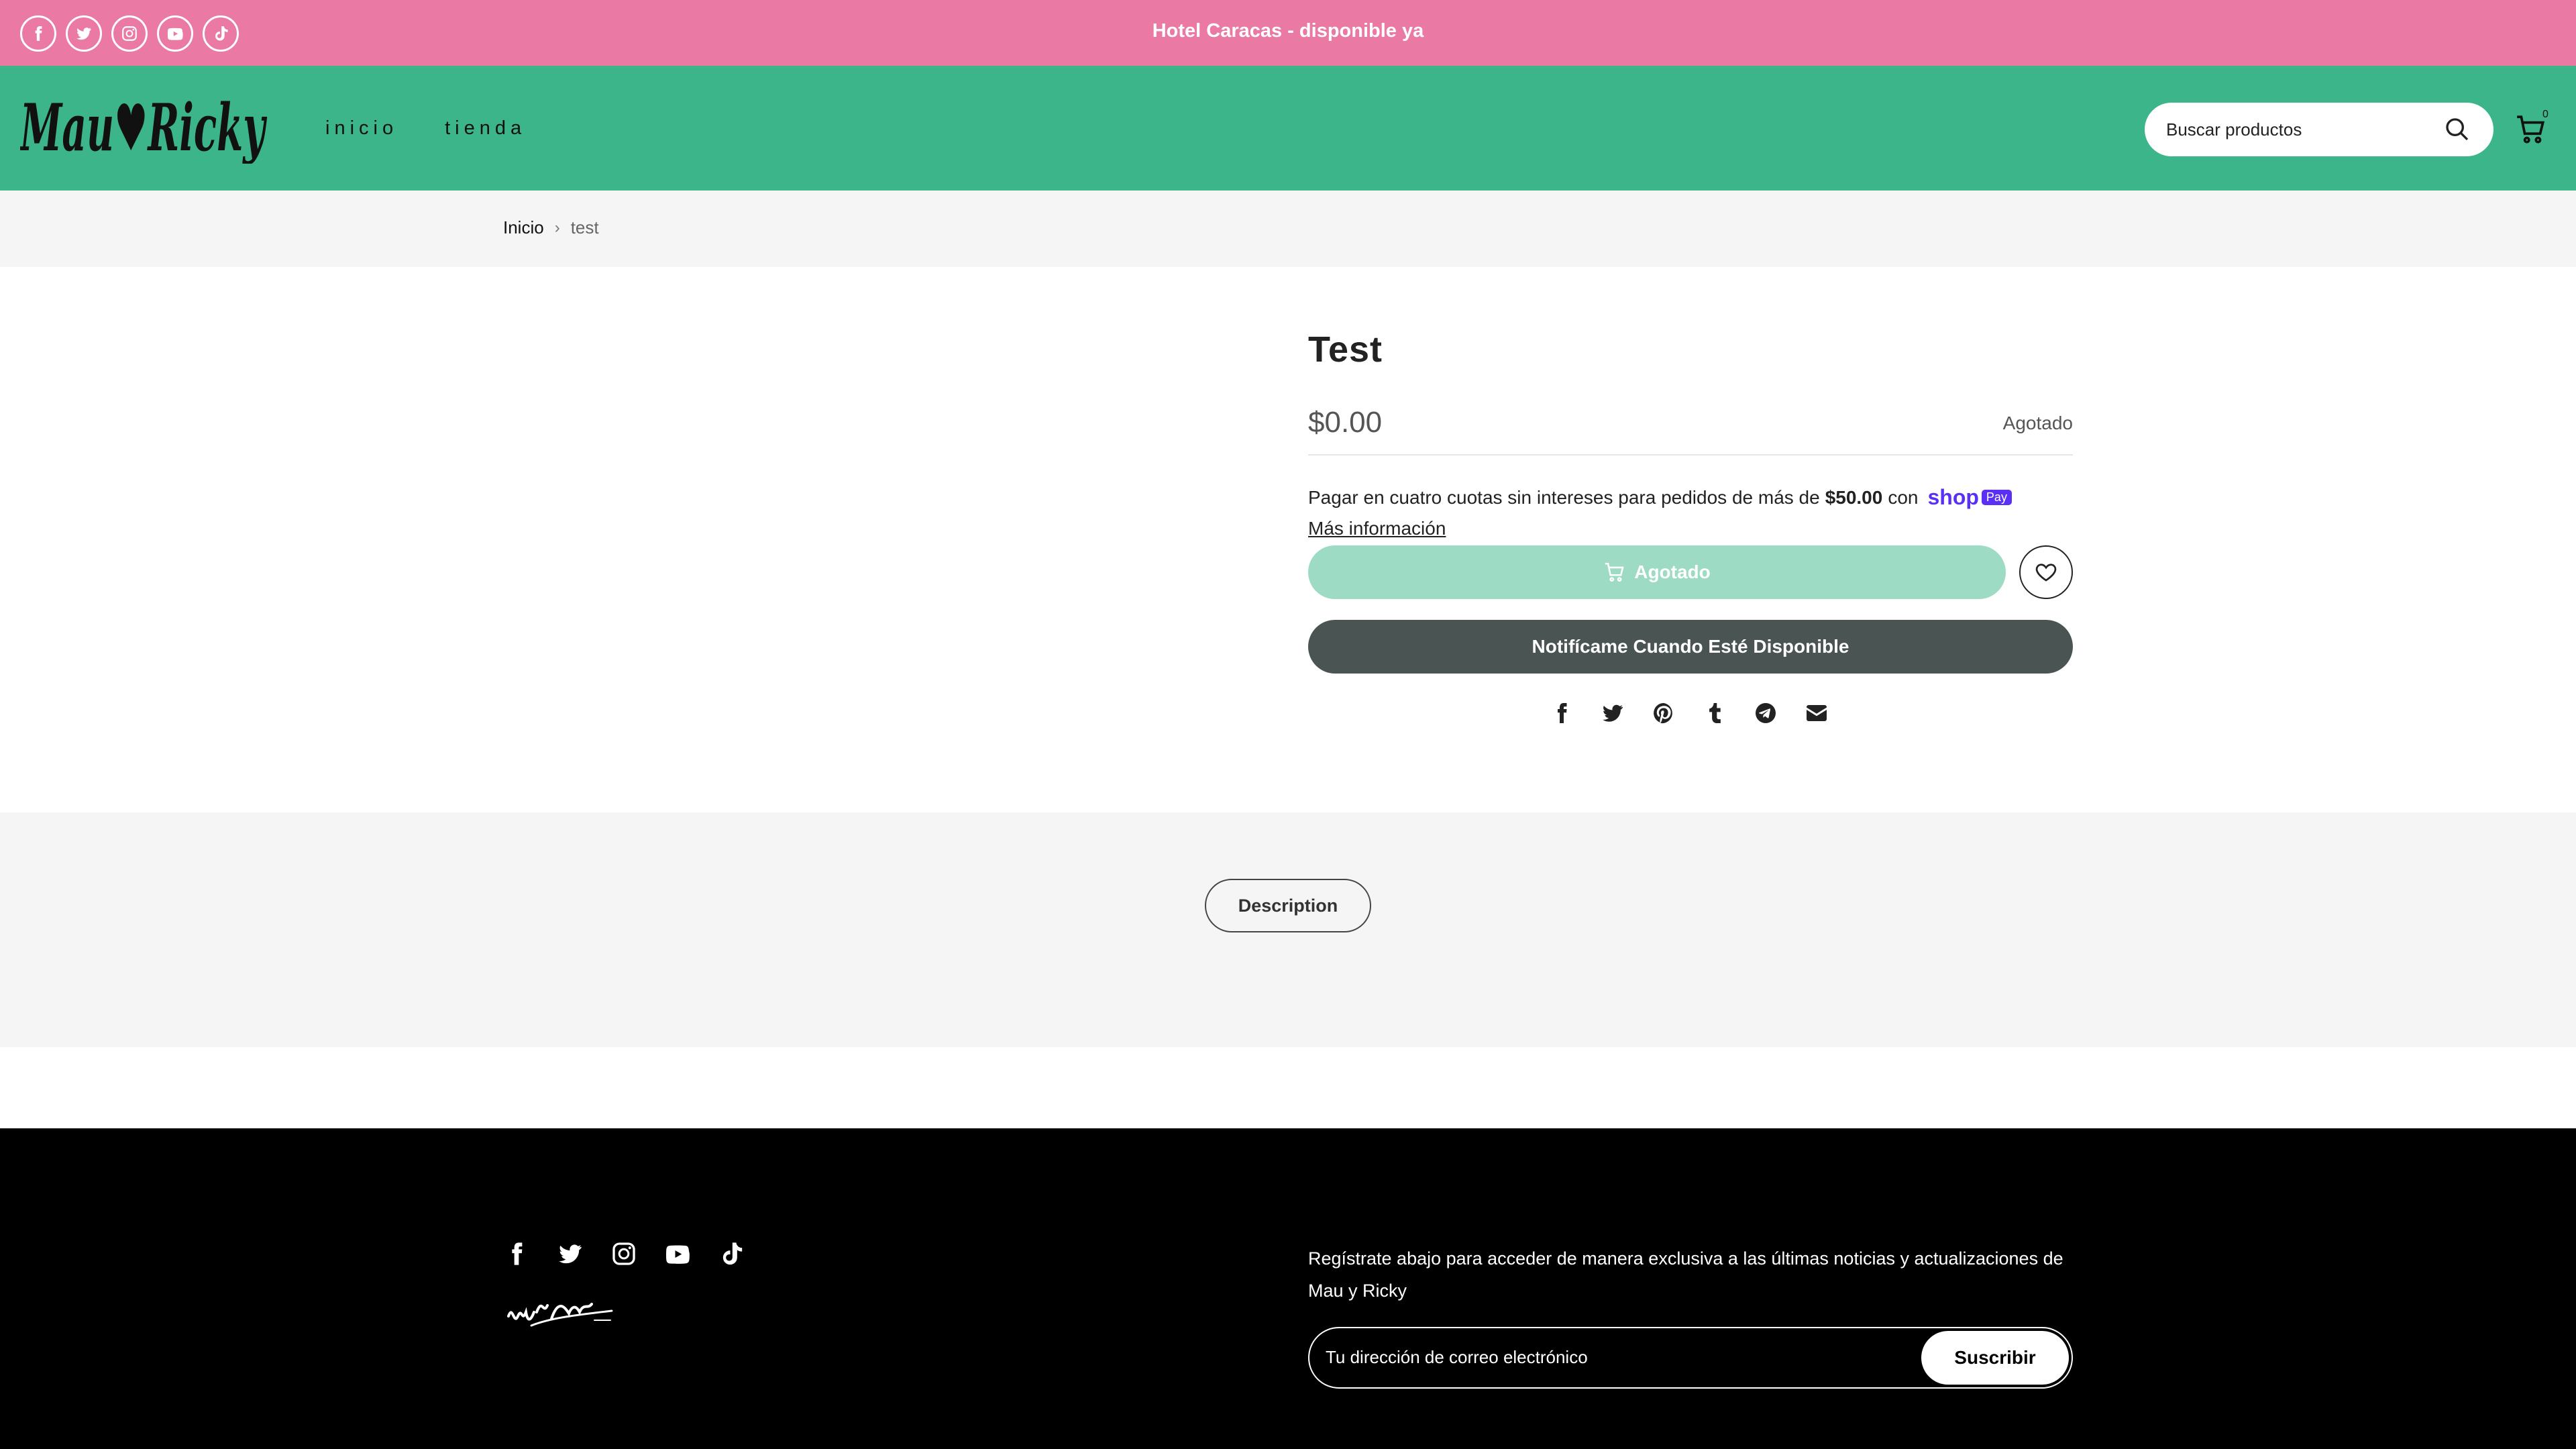 This screenshot has width=2576, height=1449. What do you see at coordinates (568, 1313) in the screenshot?
I see `record-label-logo` at bounding box center [568, 1313].